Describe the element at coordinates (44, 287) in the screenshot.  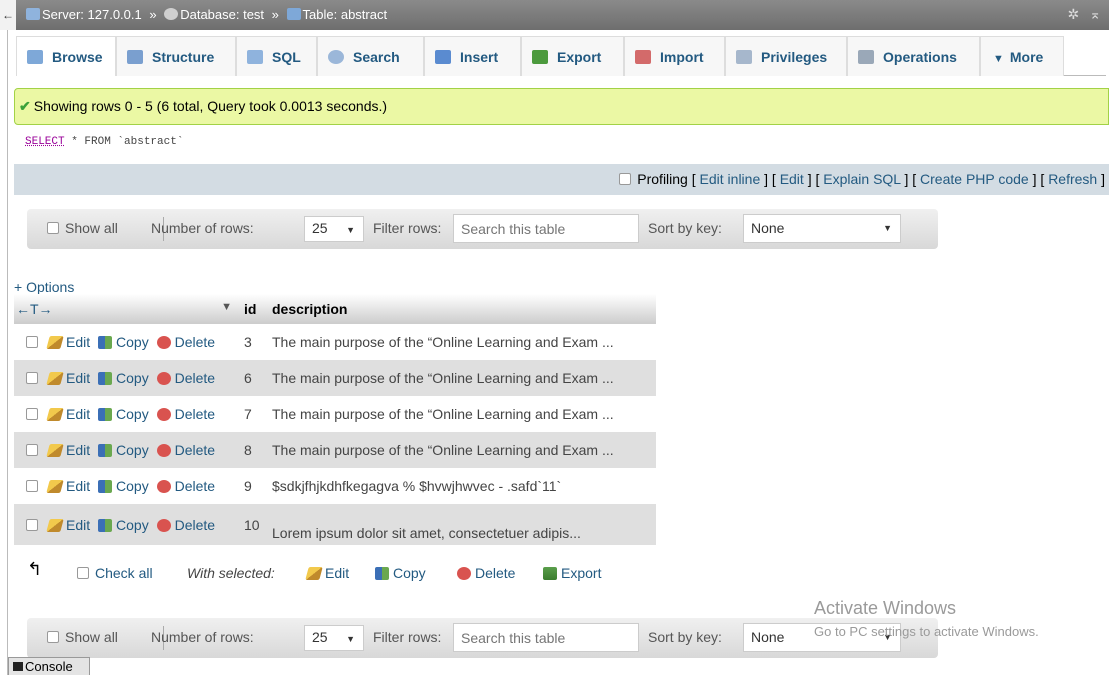
I see `options-toggle: + Options` at that location.